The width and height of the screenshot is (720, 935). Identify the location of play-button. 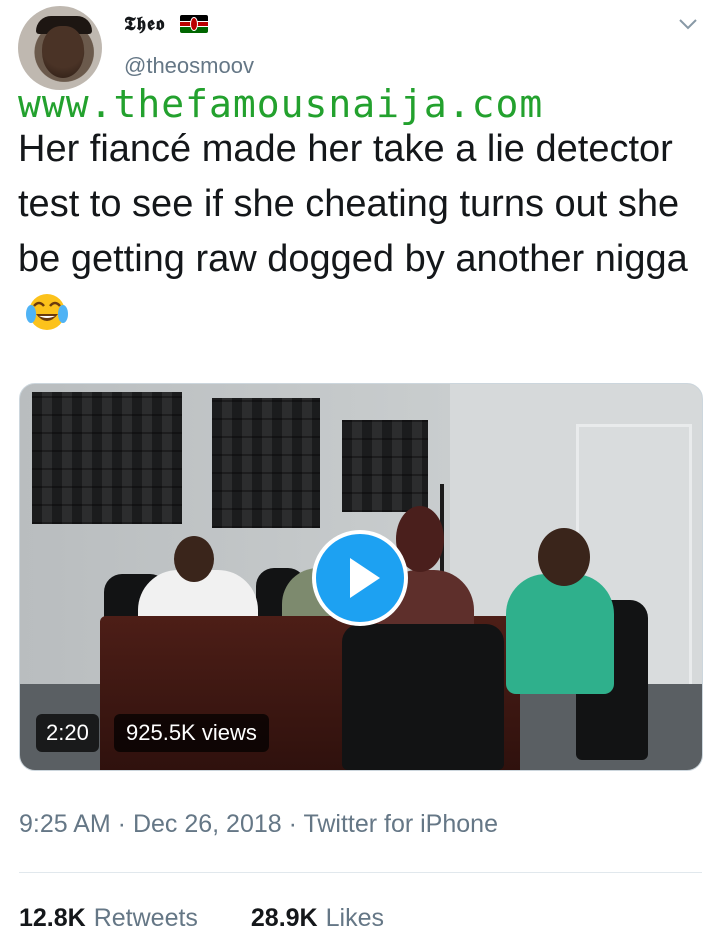
(360, 578).